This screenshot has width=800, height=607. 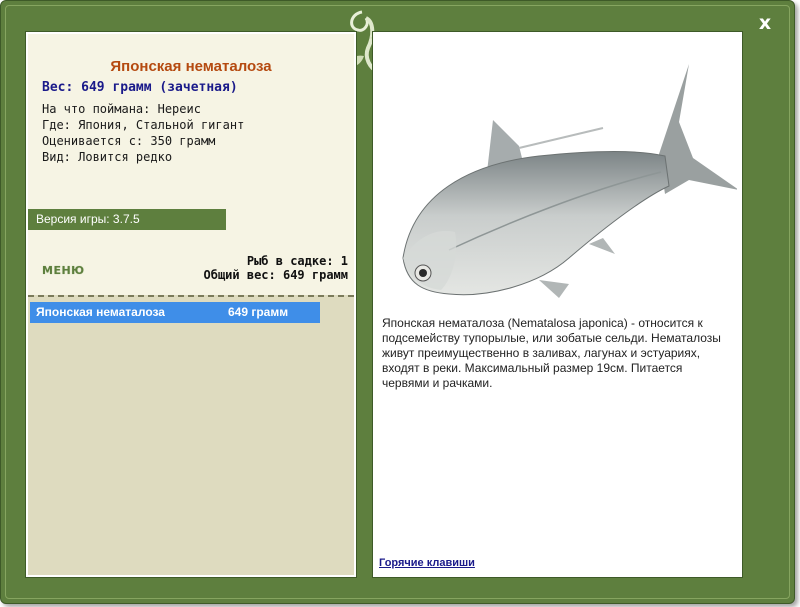 I want to click on keep-net-count: Рыб в садке: 1, so click(x=297, y=261).